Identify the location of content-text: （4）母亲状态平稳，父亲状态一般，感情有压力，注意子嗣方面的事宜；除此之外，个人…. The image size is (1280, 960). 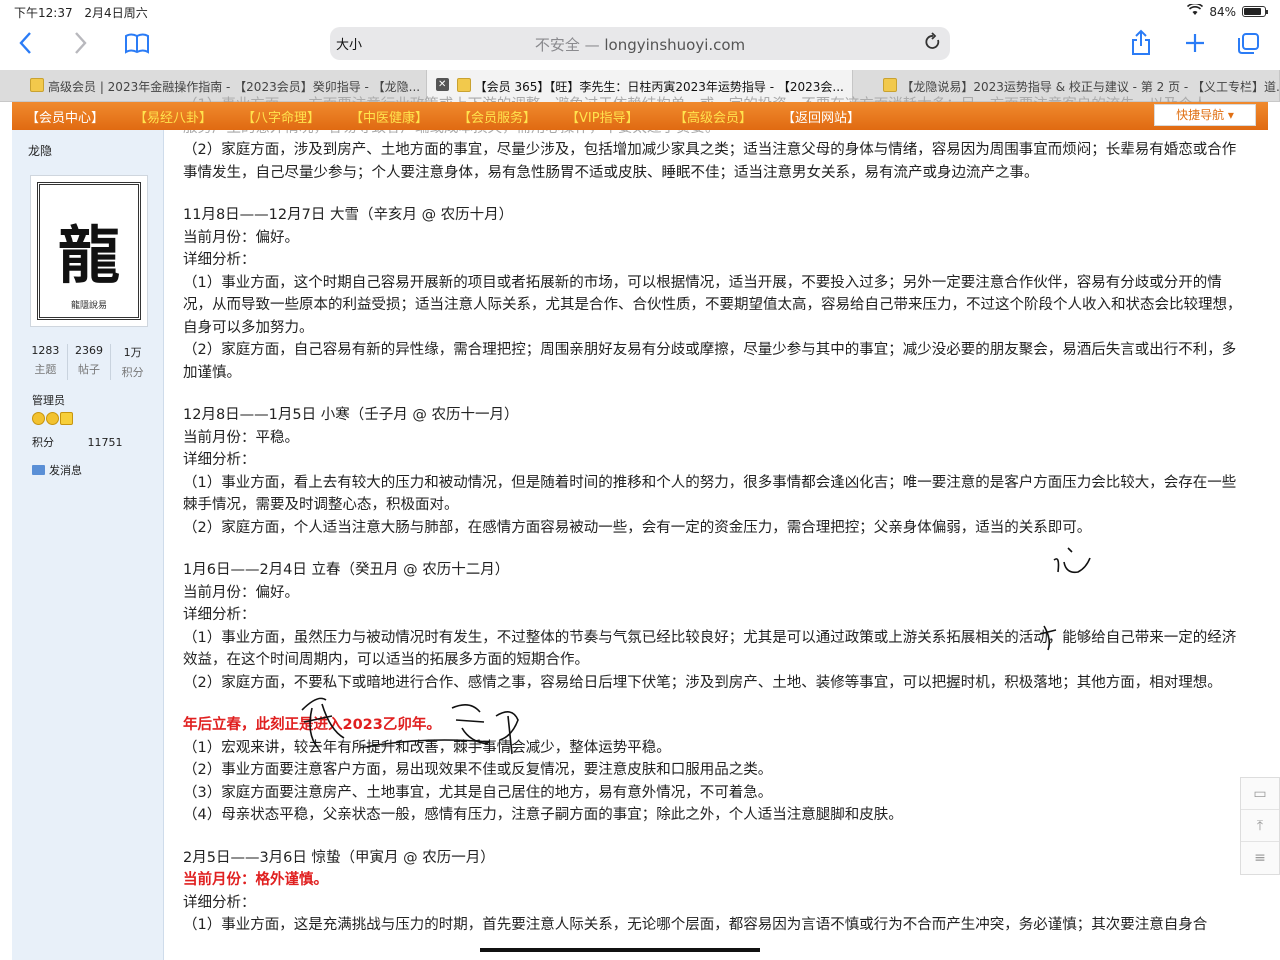
(543, 815).